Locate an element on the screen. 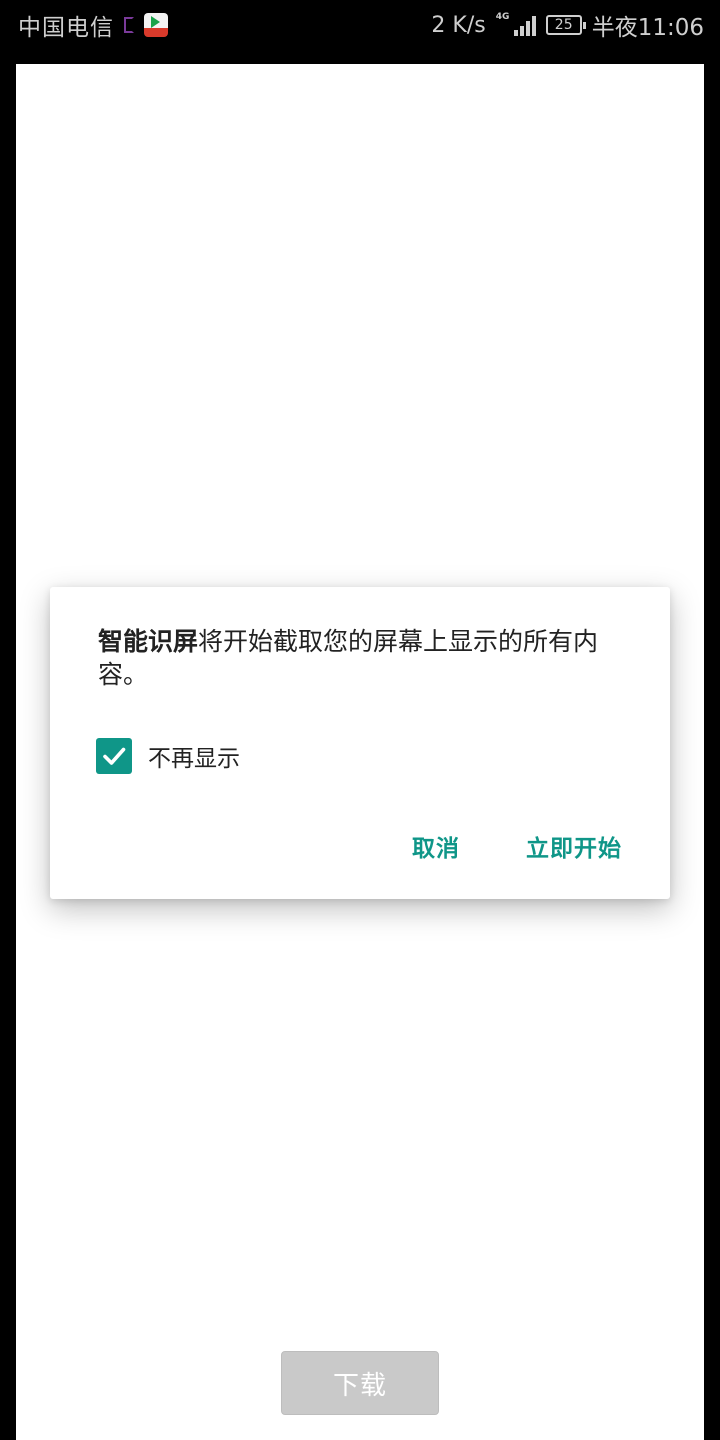  clock: 半夜11:06 is located at coordinates (647, 28).